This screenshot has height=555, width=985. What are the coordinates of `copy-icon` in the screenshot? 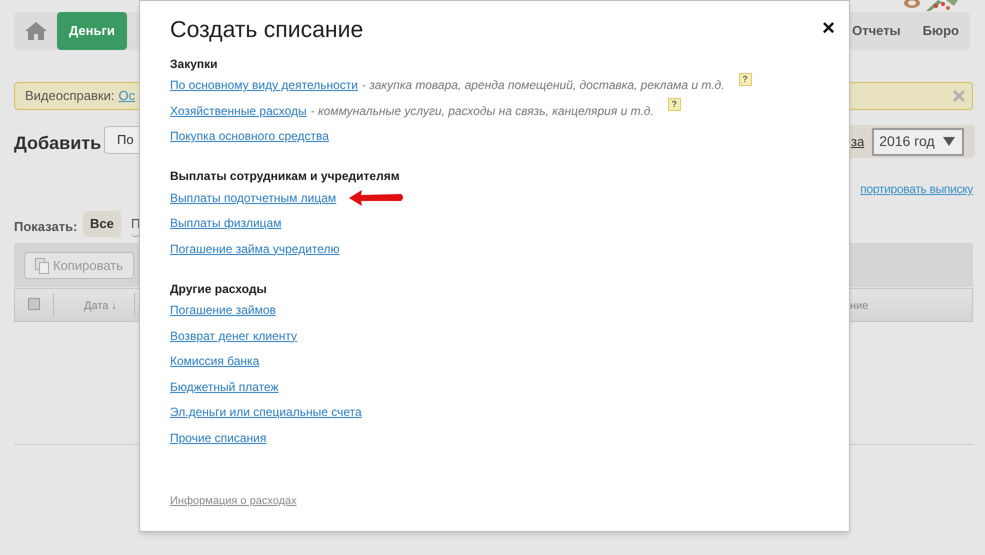 It's located at (42, 266).